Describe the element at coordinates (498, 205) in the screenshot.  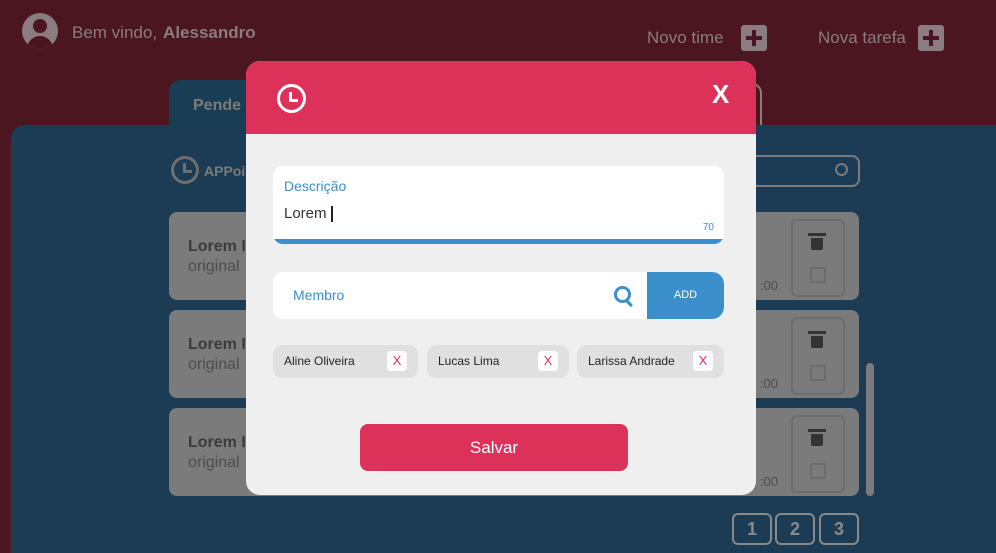
I see `description-field: Descrição Lorem 70` at that location.